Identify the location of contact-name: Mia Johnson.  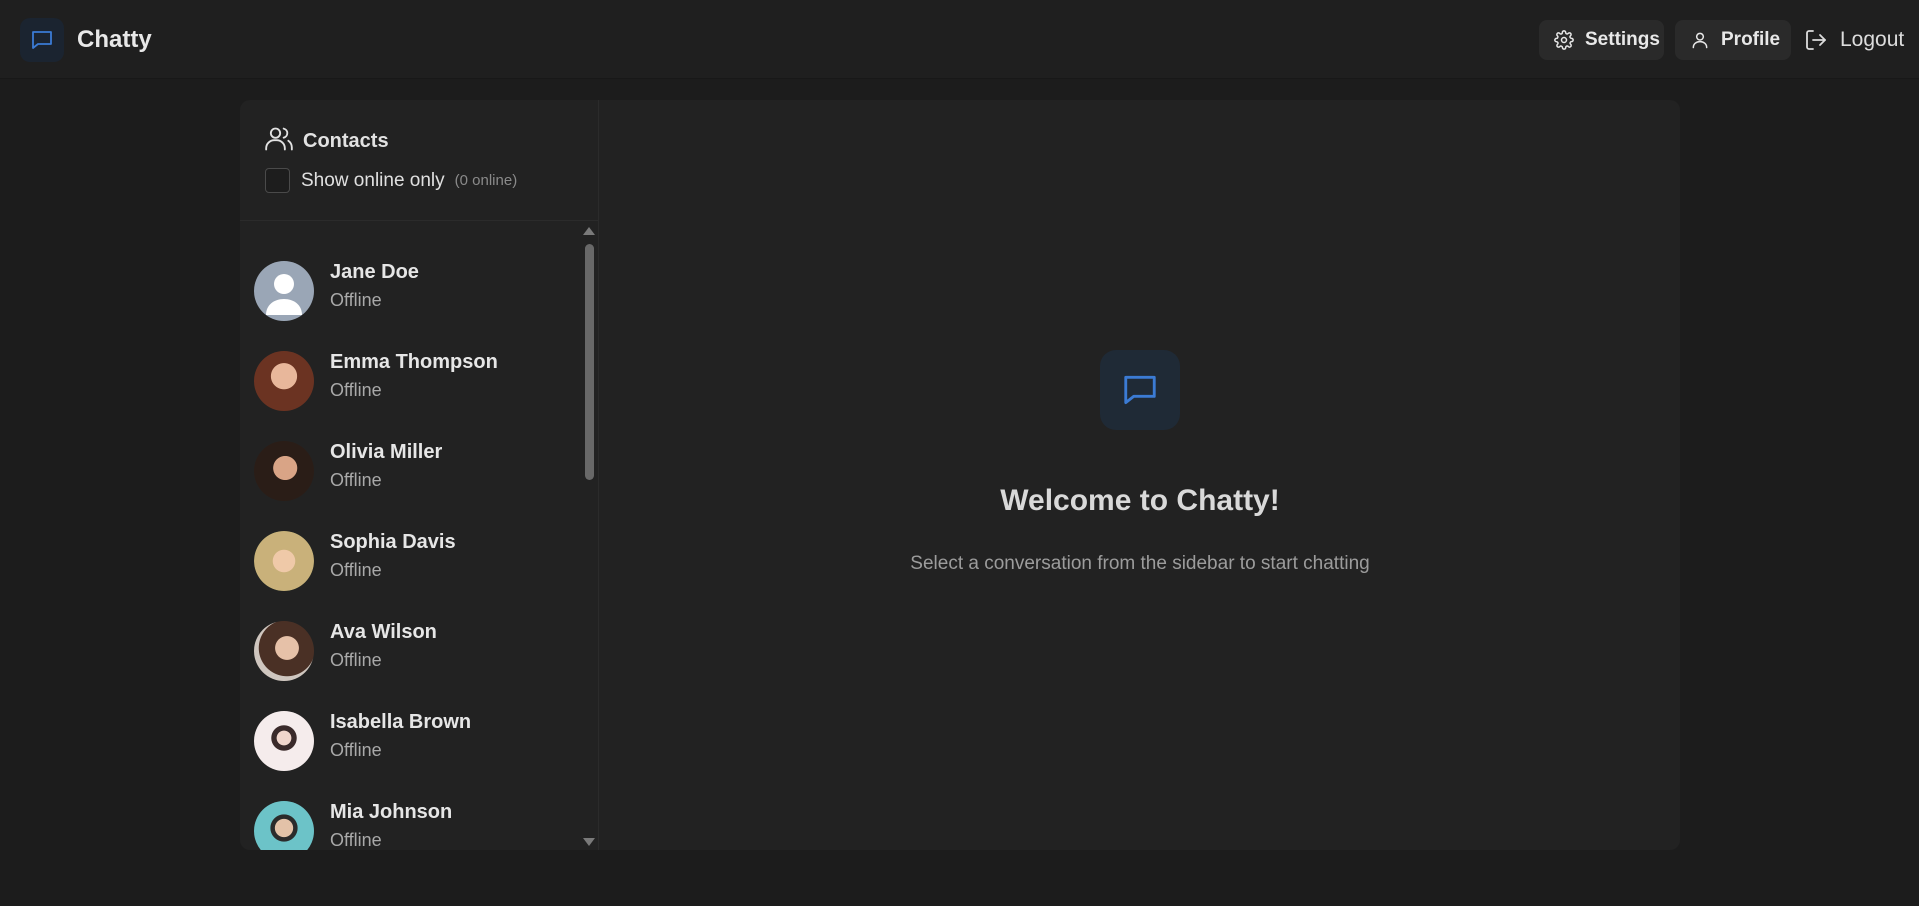
(391, 812).